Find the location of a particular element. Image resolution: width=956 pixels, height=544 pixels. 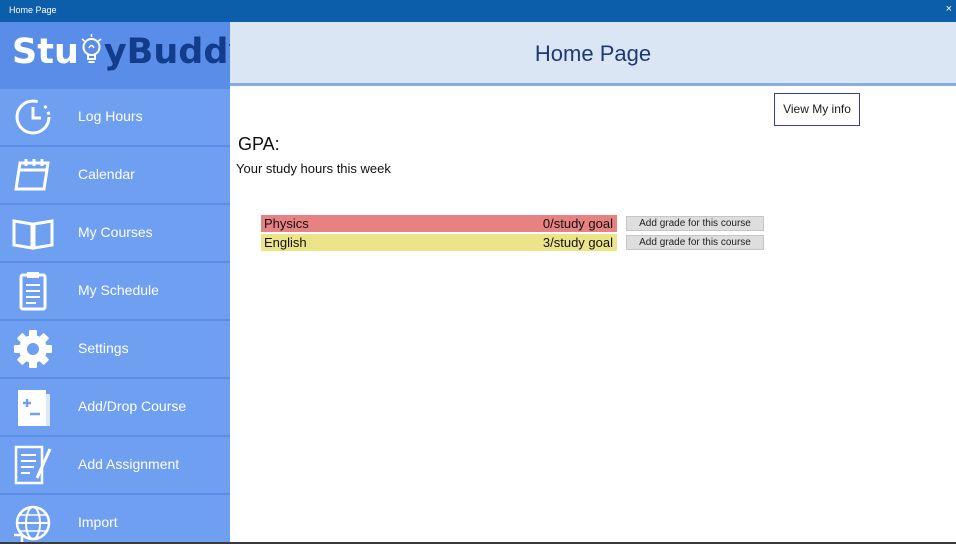

lightbulb-icon is located at coordinates (91, 48).